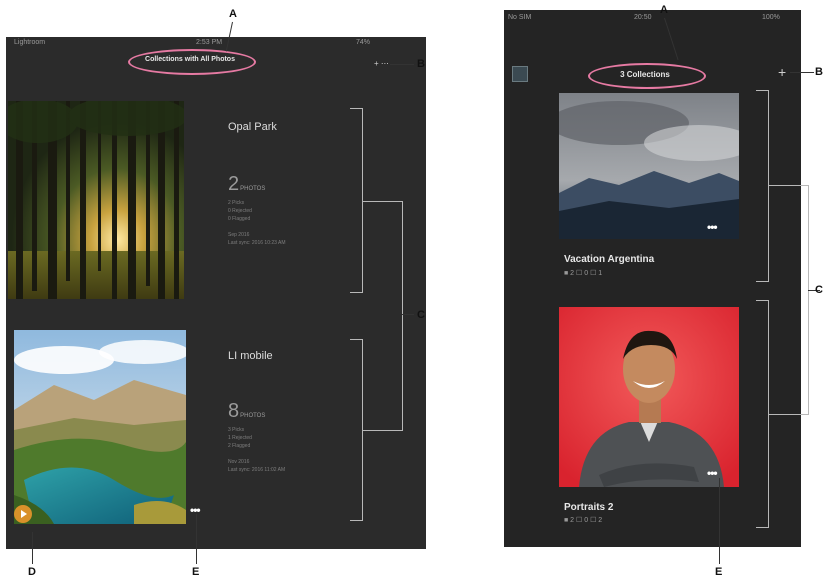  Describe the element at coordinates (190, 59) in the screenshot. I see `page-title: Collections with All Photos` at that location.